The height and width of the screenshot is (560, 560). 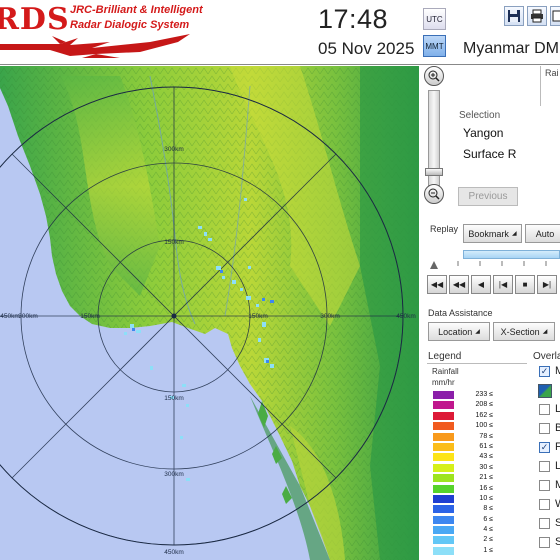 I want to click on replay-position-icon, so click(x=434, y=265).